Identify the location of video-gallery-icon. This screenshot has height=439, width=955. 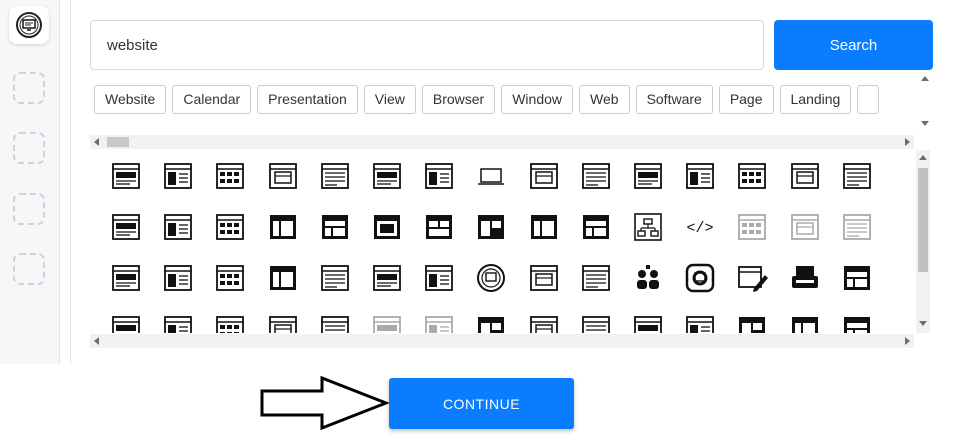
(178, 288).